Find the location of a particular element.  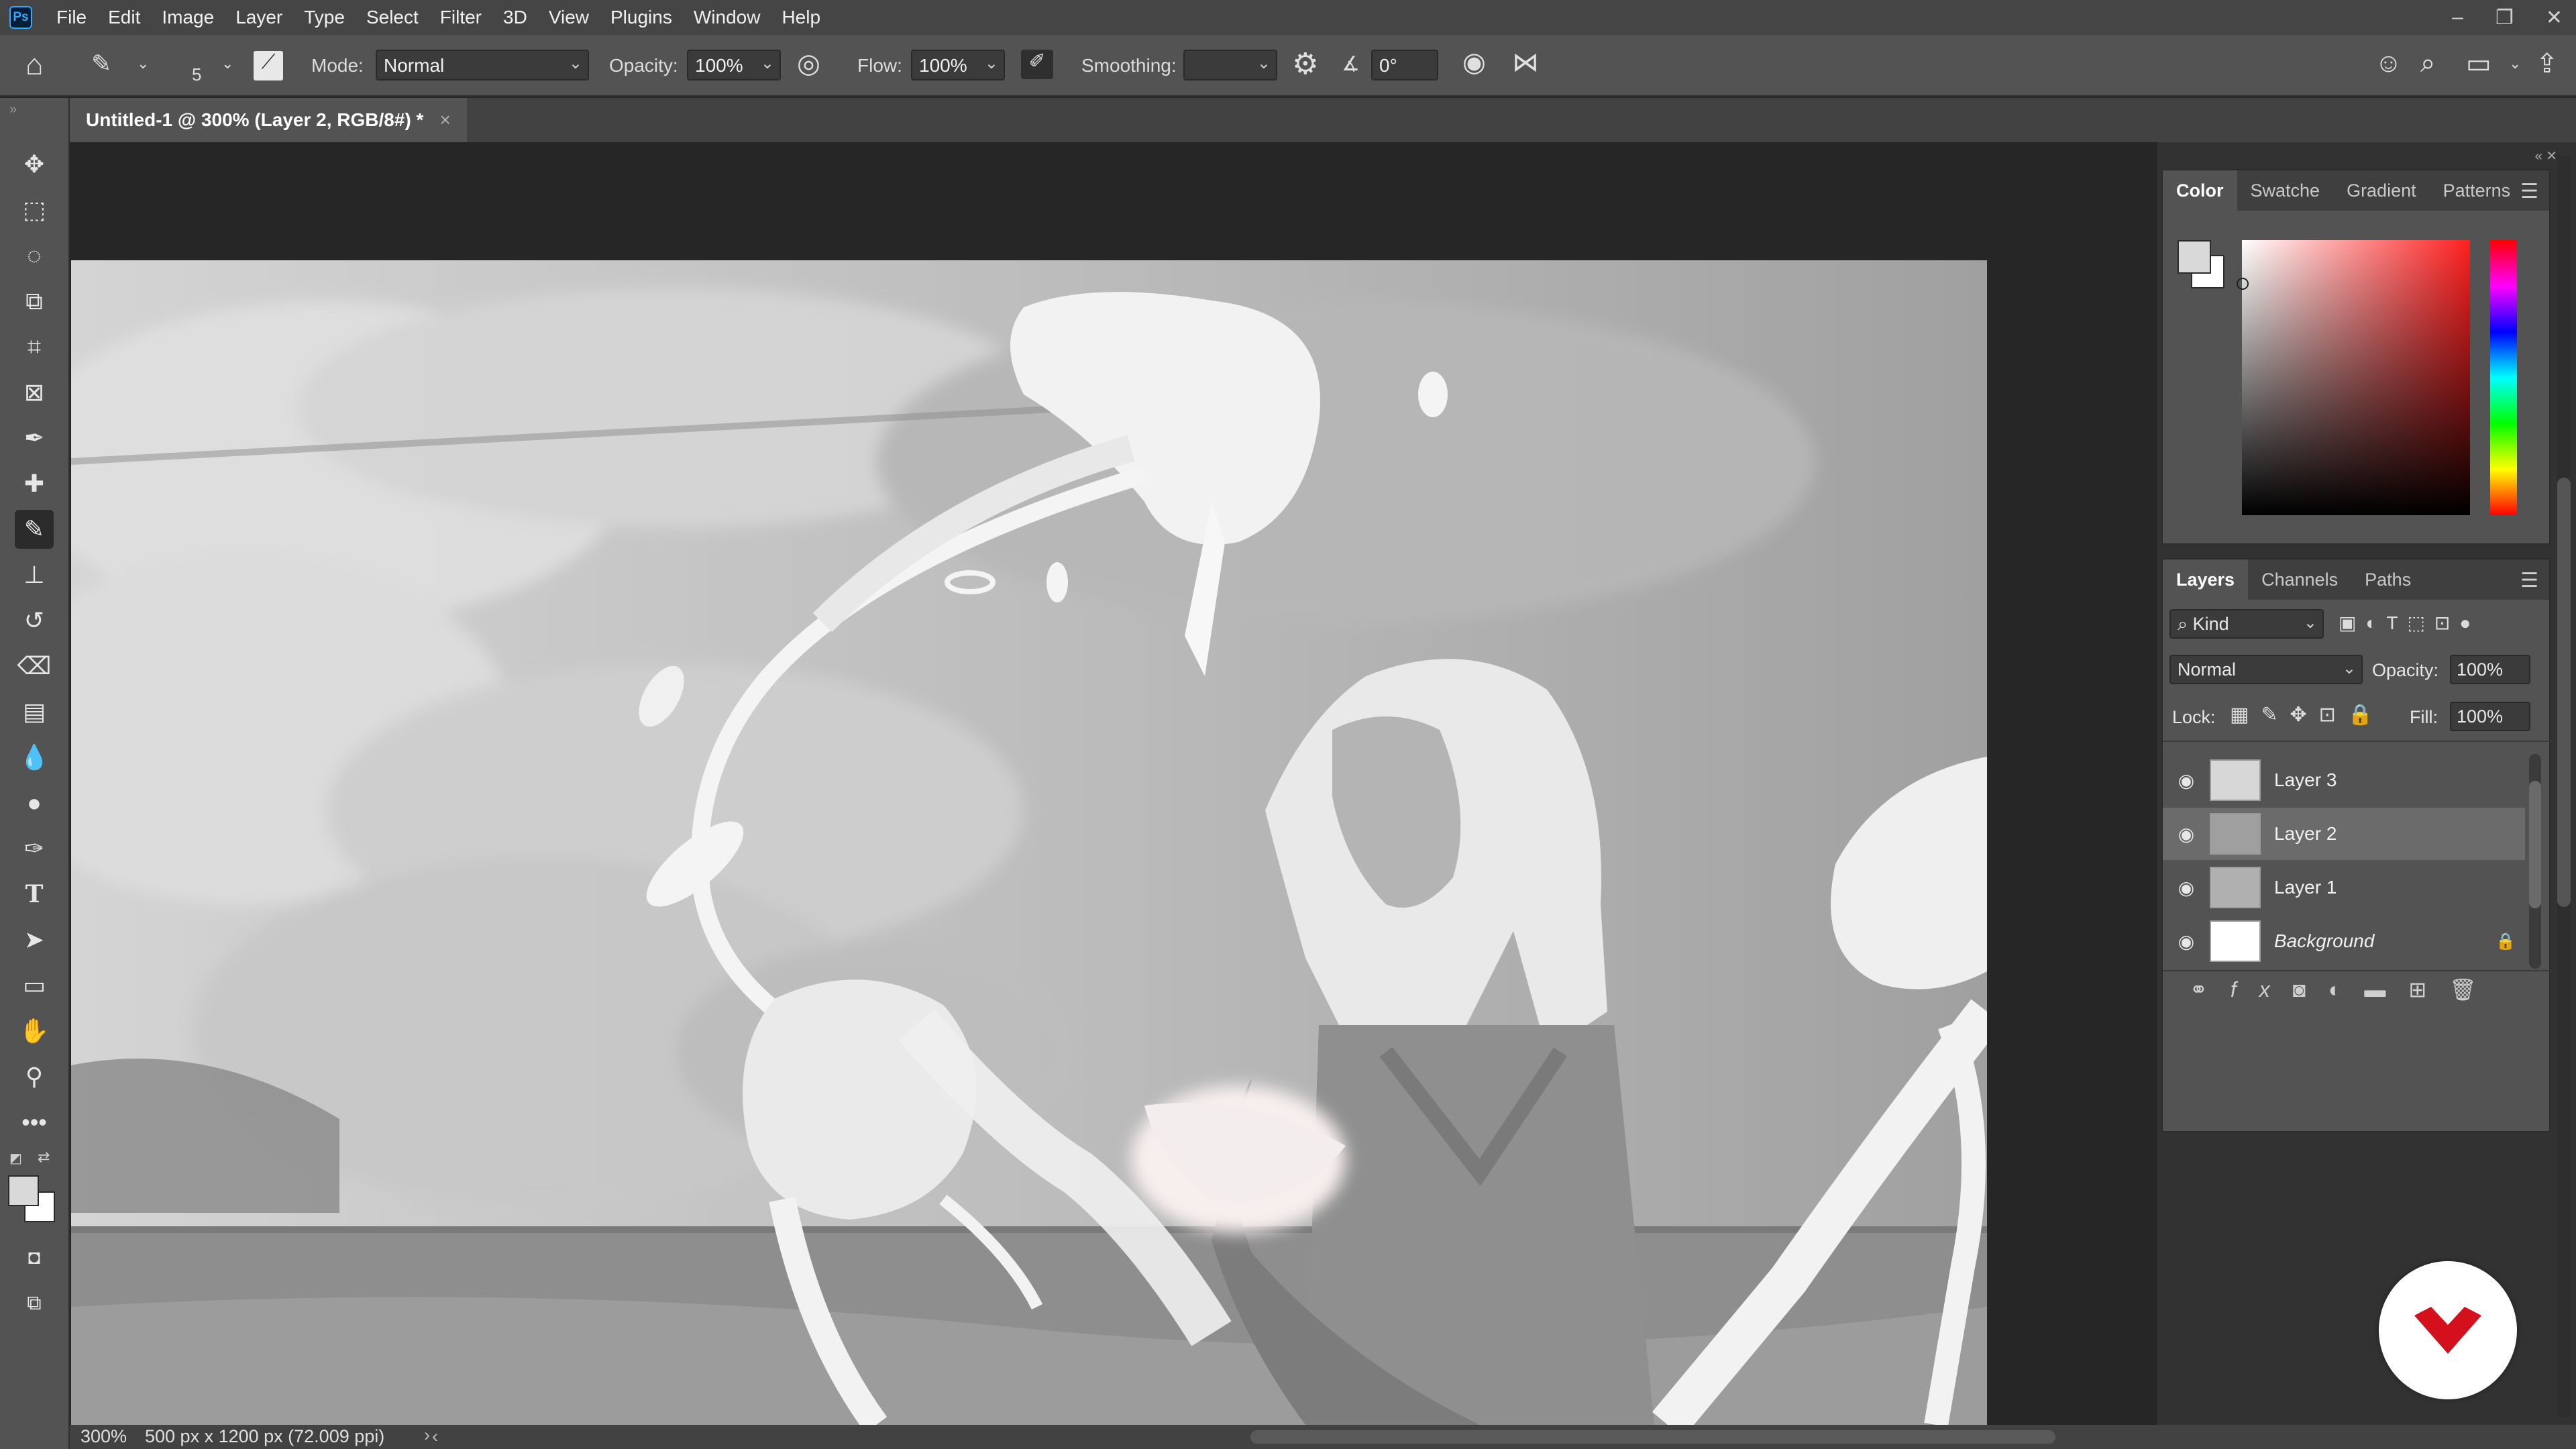

menu-type: Type is located at coordinates (324, 17).